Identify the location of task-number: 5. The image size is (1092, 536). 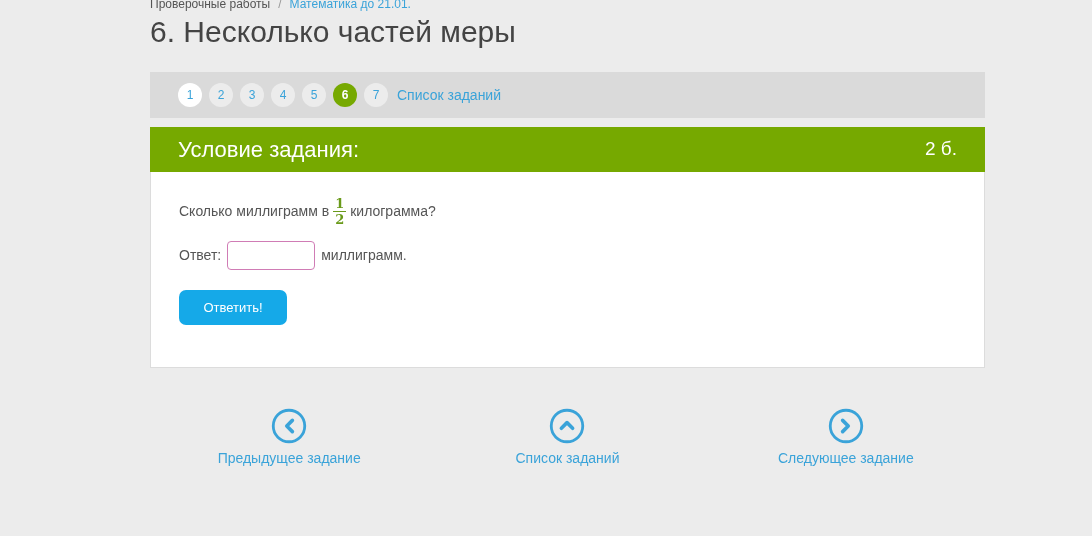
(314, 95).